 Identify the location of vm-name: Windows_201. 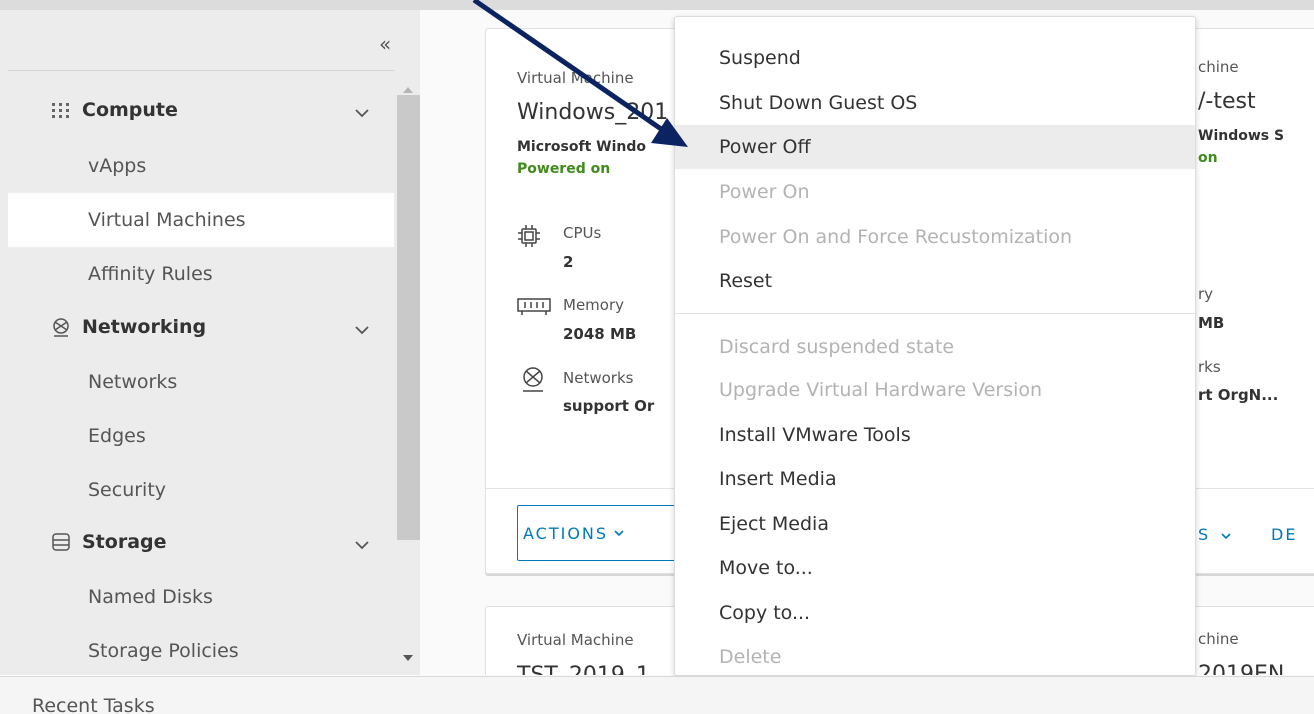
(592, 112).